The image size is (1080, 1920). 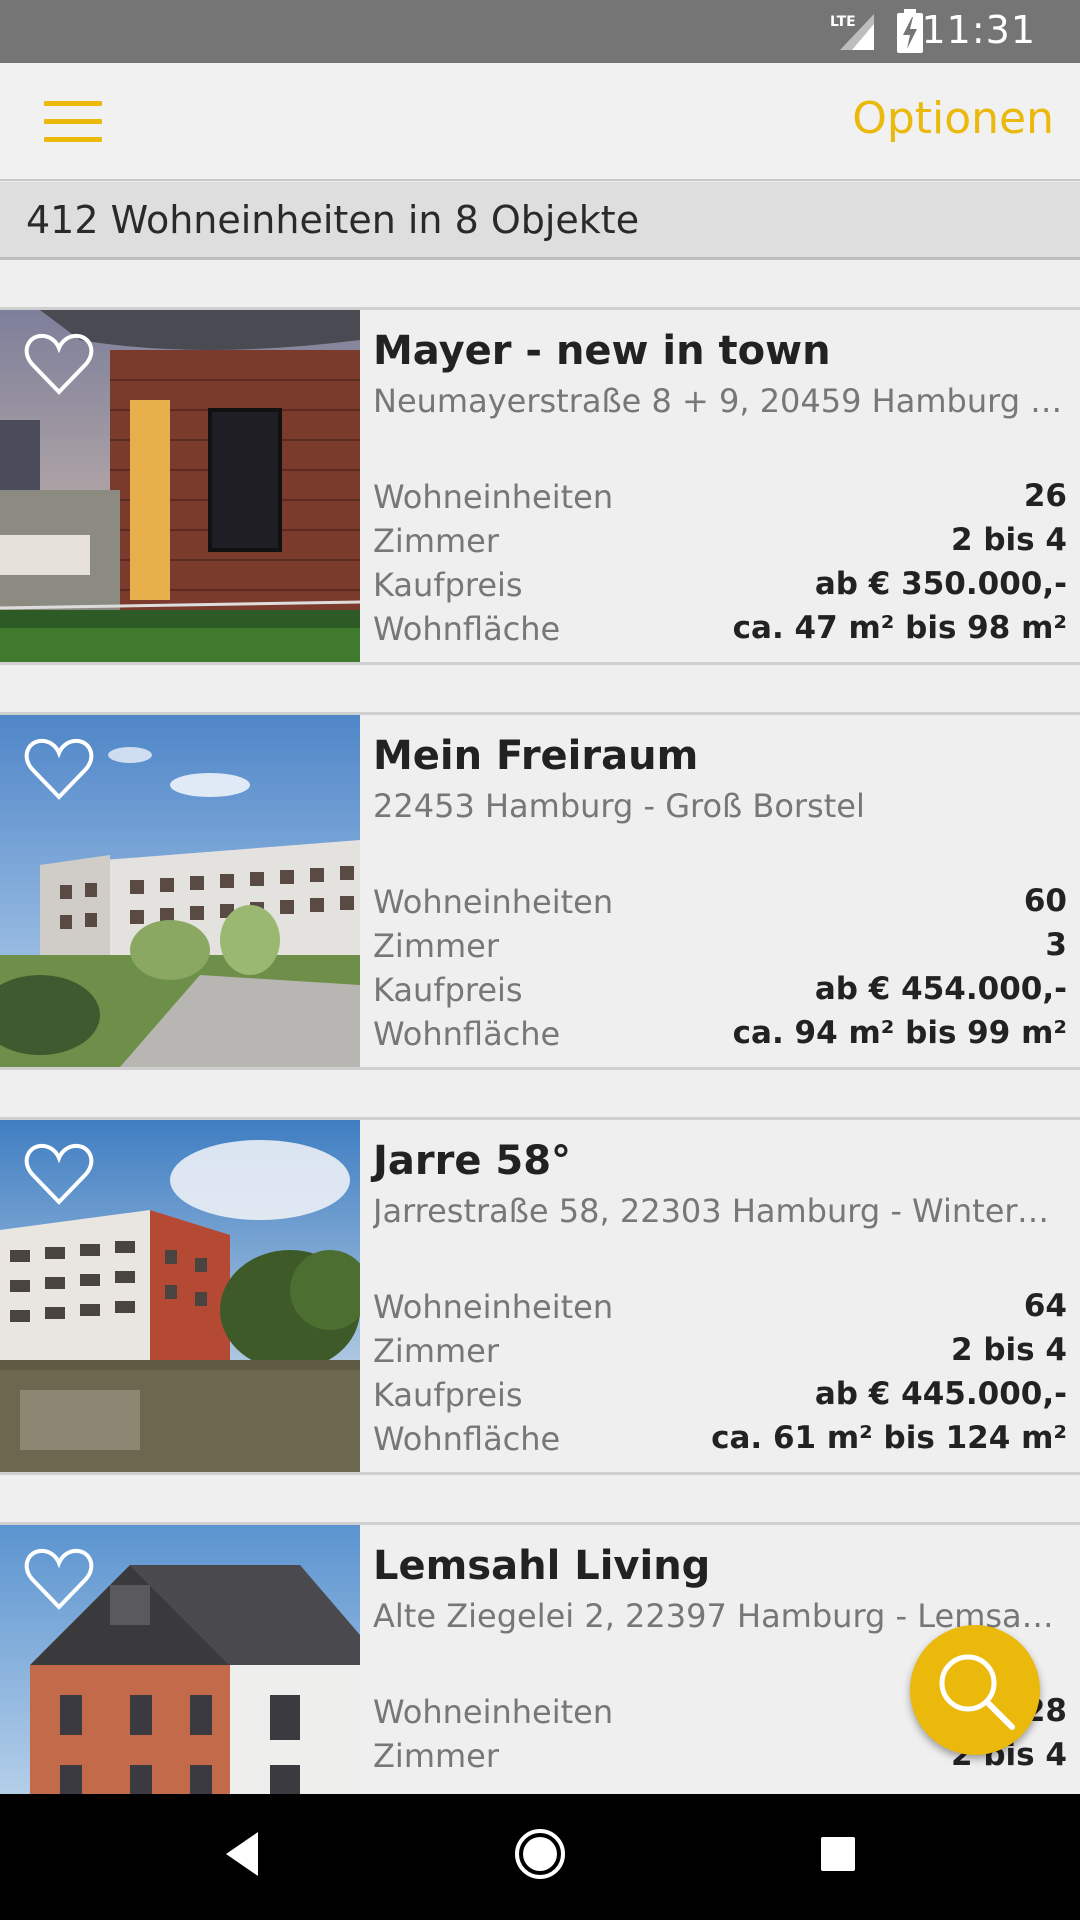 What do you see at coordinates (540, 1854) in the screenshot?
I see `home-circle-icon` at bounding box center [540, 1854].